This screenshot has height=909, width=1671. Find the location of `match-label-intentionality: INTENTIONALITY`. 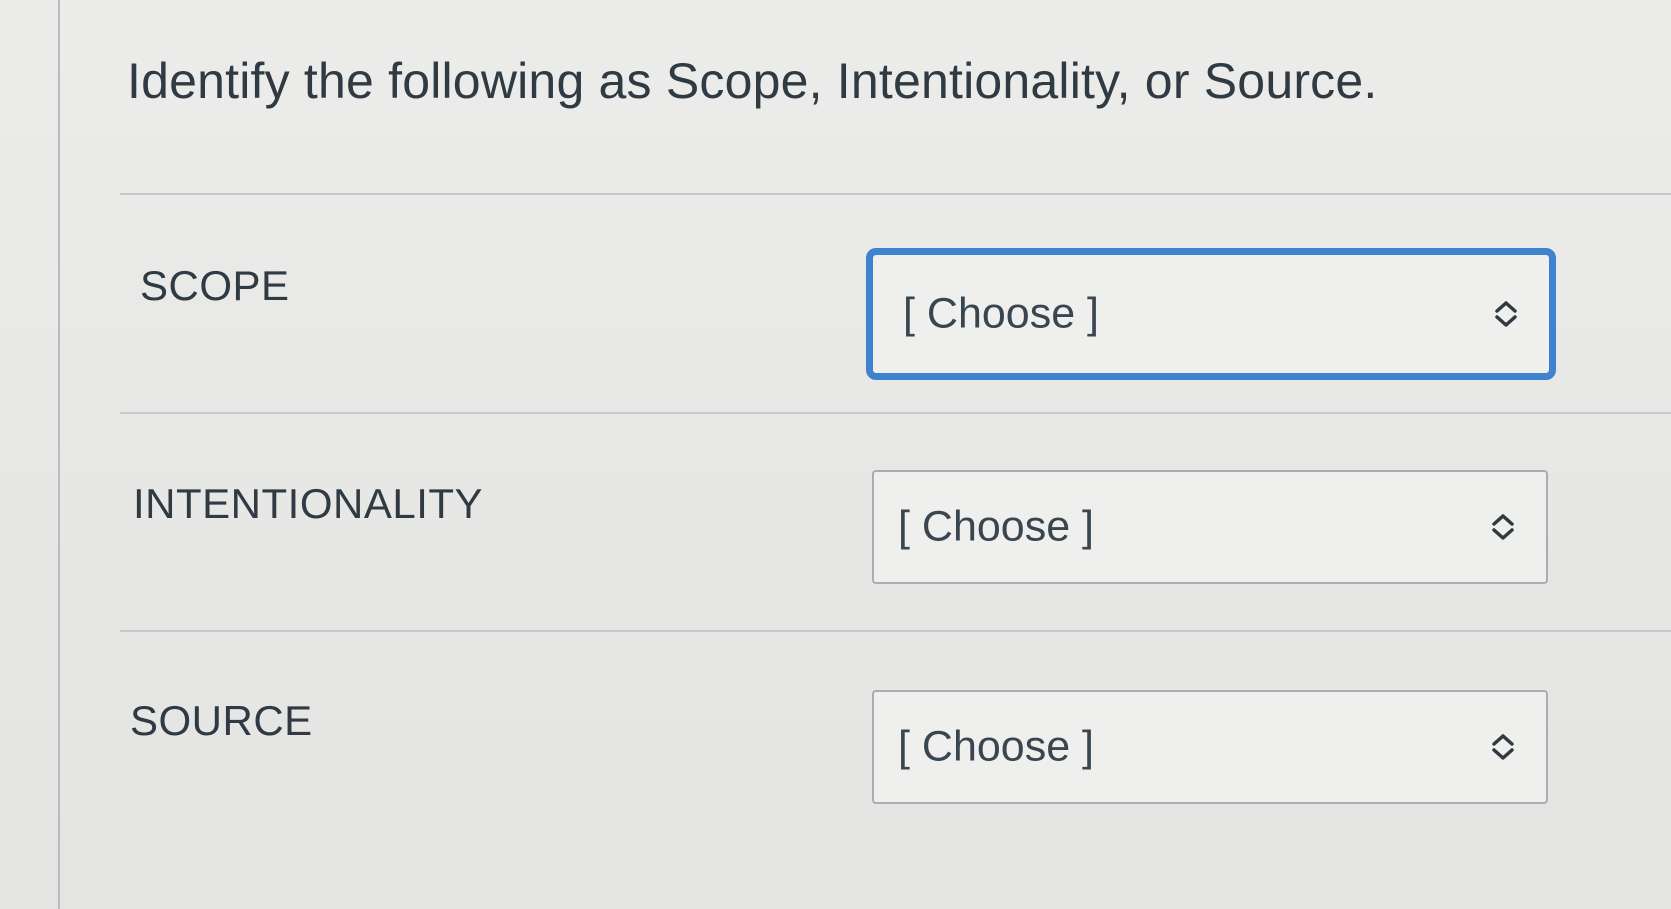

match-label-intentionality: INTENTIONALITY is located at coordinates (308, 503).